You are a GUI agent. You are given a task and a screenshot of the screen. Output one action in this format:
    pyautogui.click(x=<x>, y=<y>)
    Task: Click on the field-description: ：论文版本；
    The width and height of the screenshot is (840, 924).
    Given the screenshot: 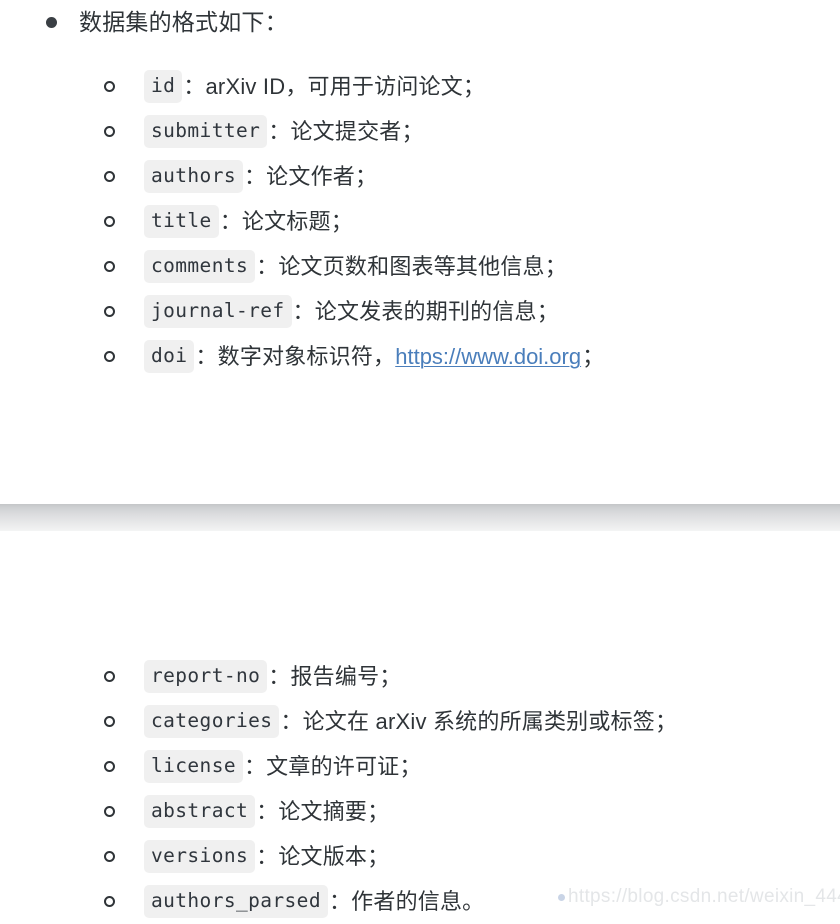 What is the action you would take?
    pyautogui.click(x=323, y=856)
    